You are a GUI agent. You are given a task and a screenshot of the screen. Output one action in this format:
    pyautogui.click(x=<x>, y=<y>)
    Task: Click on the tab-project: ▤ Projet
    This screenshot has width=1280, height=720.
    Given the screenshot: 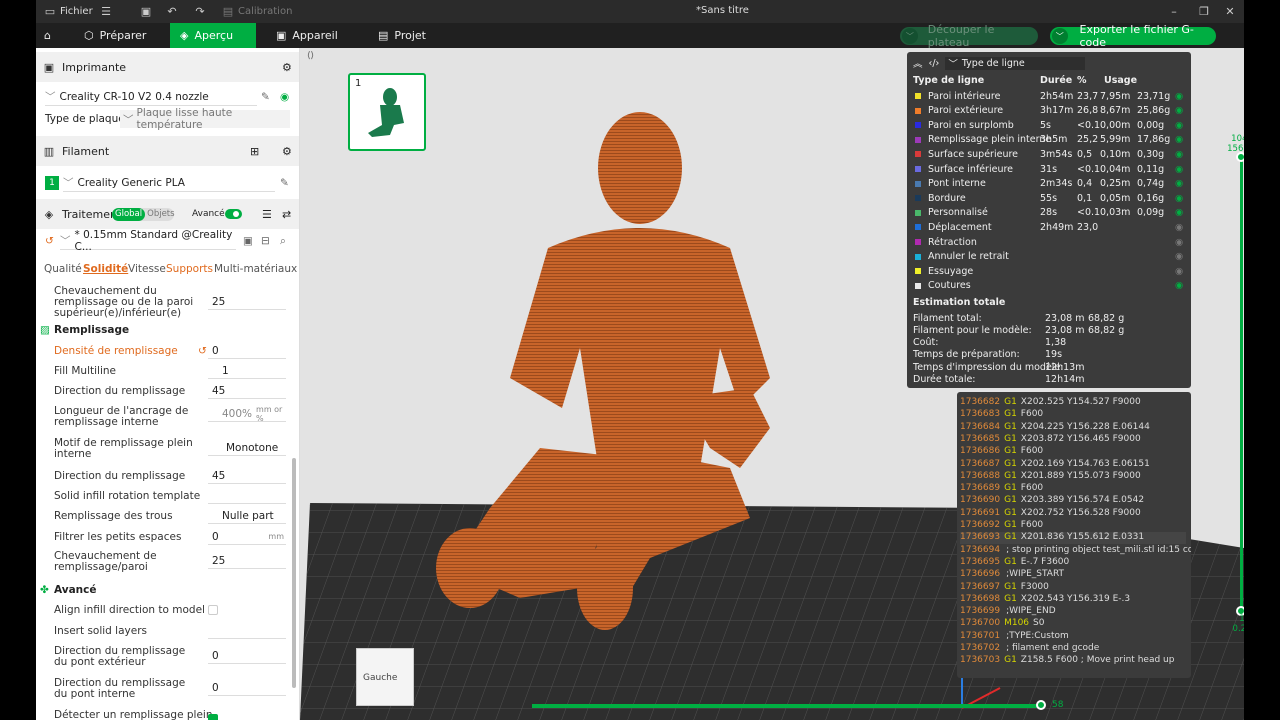 What is the action you would take?
    pyautogui.click(x=402, y=35)
    